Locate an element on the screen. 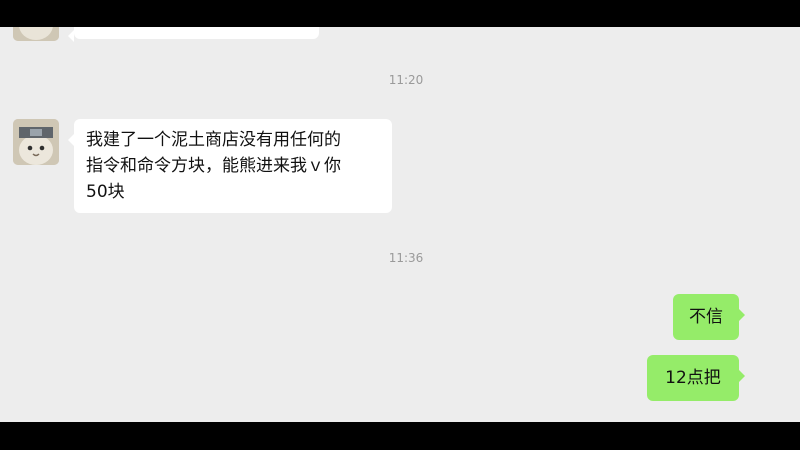  timestamp: 11:20 is located at coordinates (406, 80).